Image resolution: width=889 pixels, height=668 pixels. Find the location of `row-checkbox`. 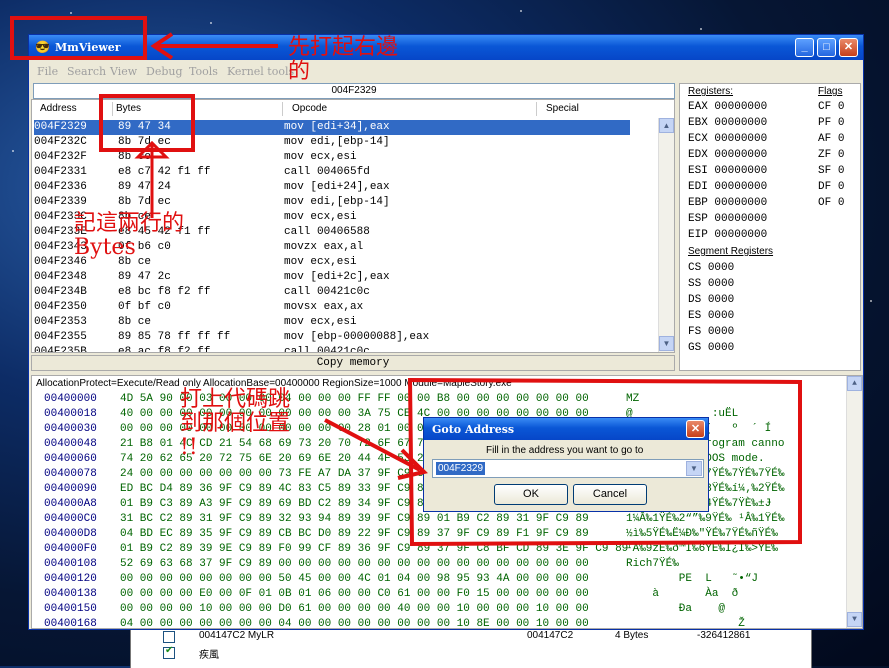

row-checkbox is located at coordinates (169, 637).